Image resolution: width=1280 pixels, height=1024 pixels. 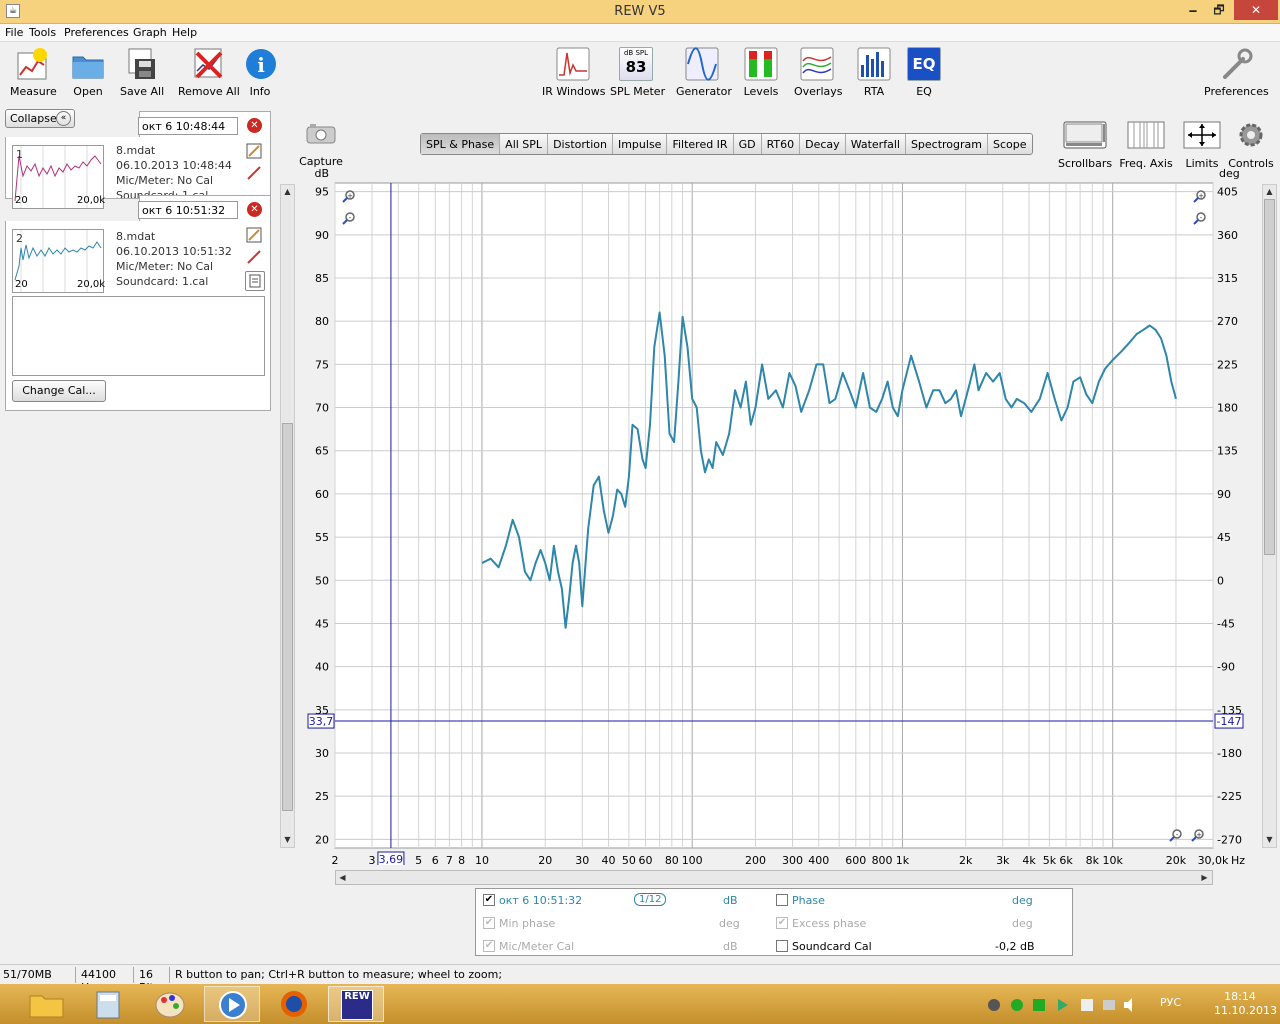 What do you see at coordinates (782, 946) in the screenshot?
I see `soundcard-cal-checkbox` at bounding box center [782, 946].